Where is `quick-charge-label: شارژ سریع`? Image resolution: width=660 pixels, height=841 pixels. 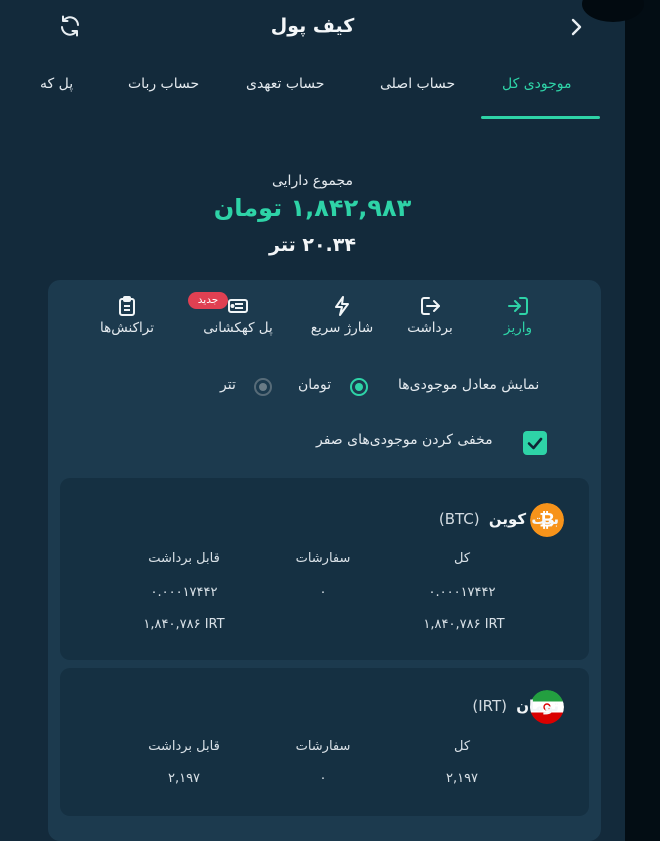 quick-charge-label: شارژ سریع is located at coordinates (342, 328).